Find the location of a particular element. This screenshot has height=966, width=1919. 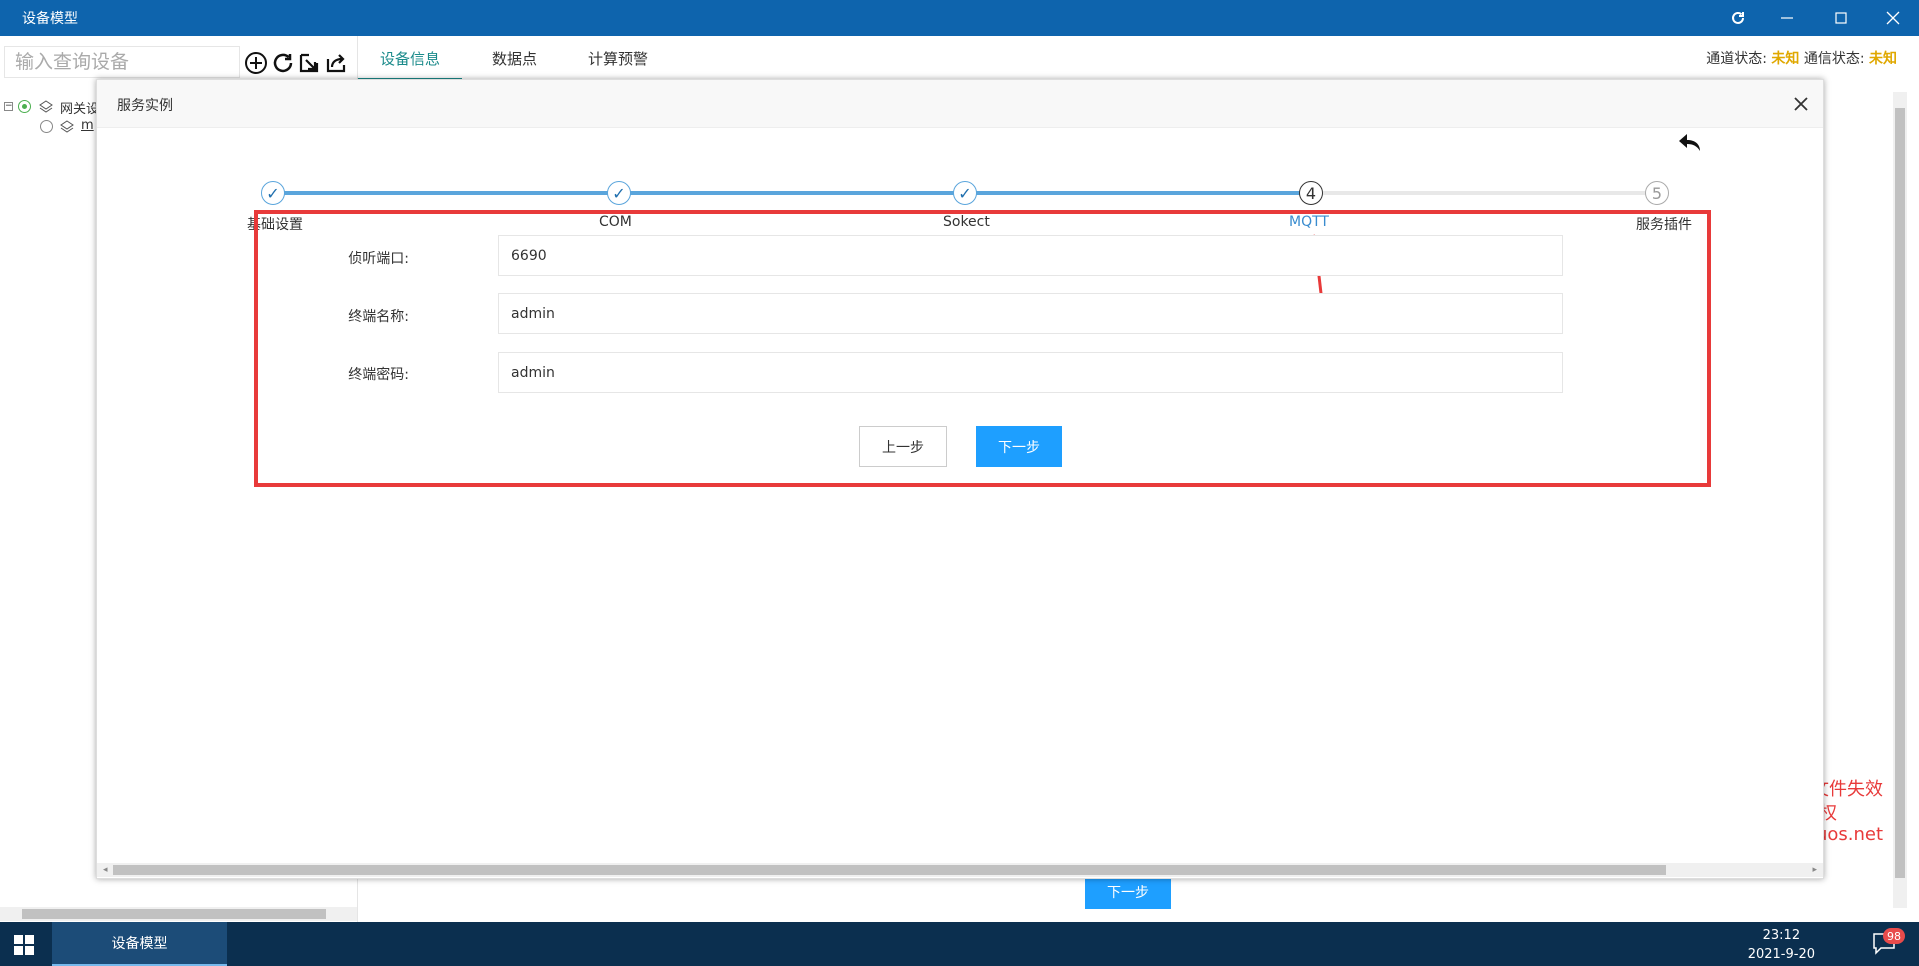

comm-status-value: 未知 is located at coordinates (1883, 59).